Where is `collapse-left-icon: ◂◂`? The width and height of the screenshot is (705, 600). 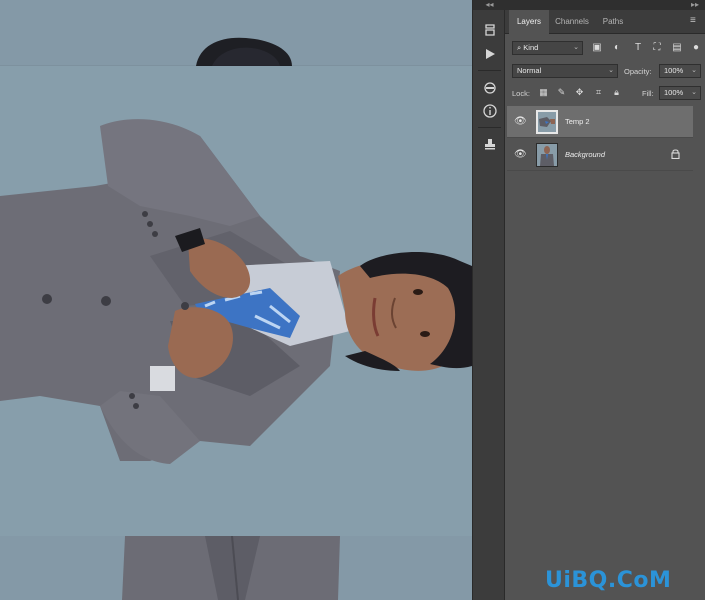
collapse-left-icon: ◂◂ is located at coordinates (489, 5).